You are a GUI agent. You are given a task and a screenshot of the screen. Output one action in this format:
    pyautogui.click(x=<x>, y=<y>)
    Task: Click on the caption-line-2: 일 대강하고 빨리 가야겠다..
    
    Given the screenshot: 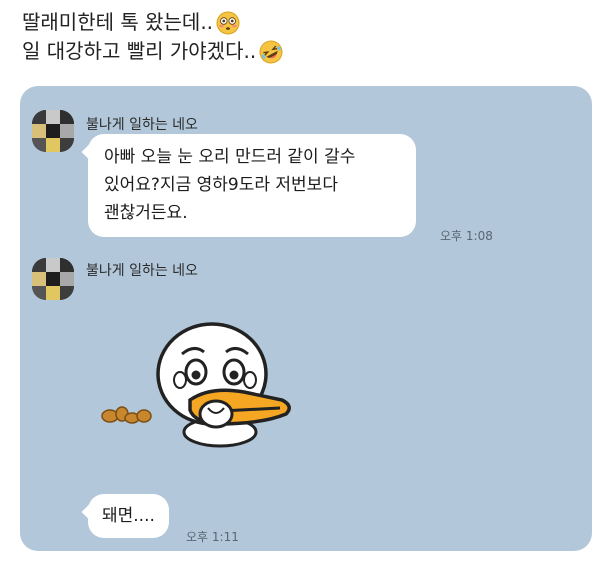 What is the action you would take?
    pyautogui.click(x=152, y=51)
    